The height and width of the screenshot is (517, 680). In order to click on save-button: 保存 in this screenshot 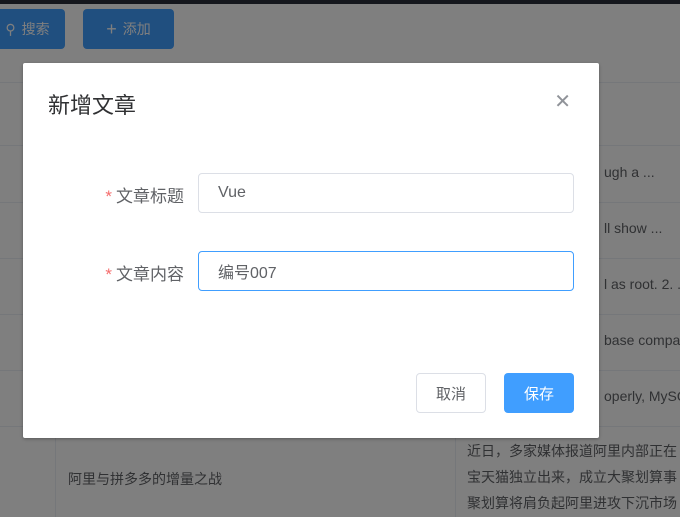, I will do `click(539, 393)`.